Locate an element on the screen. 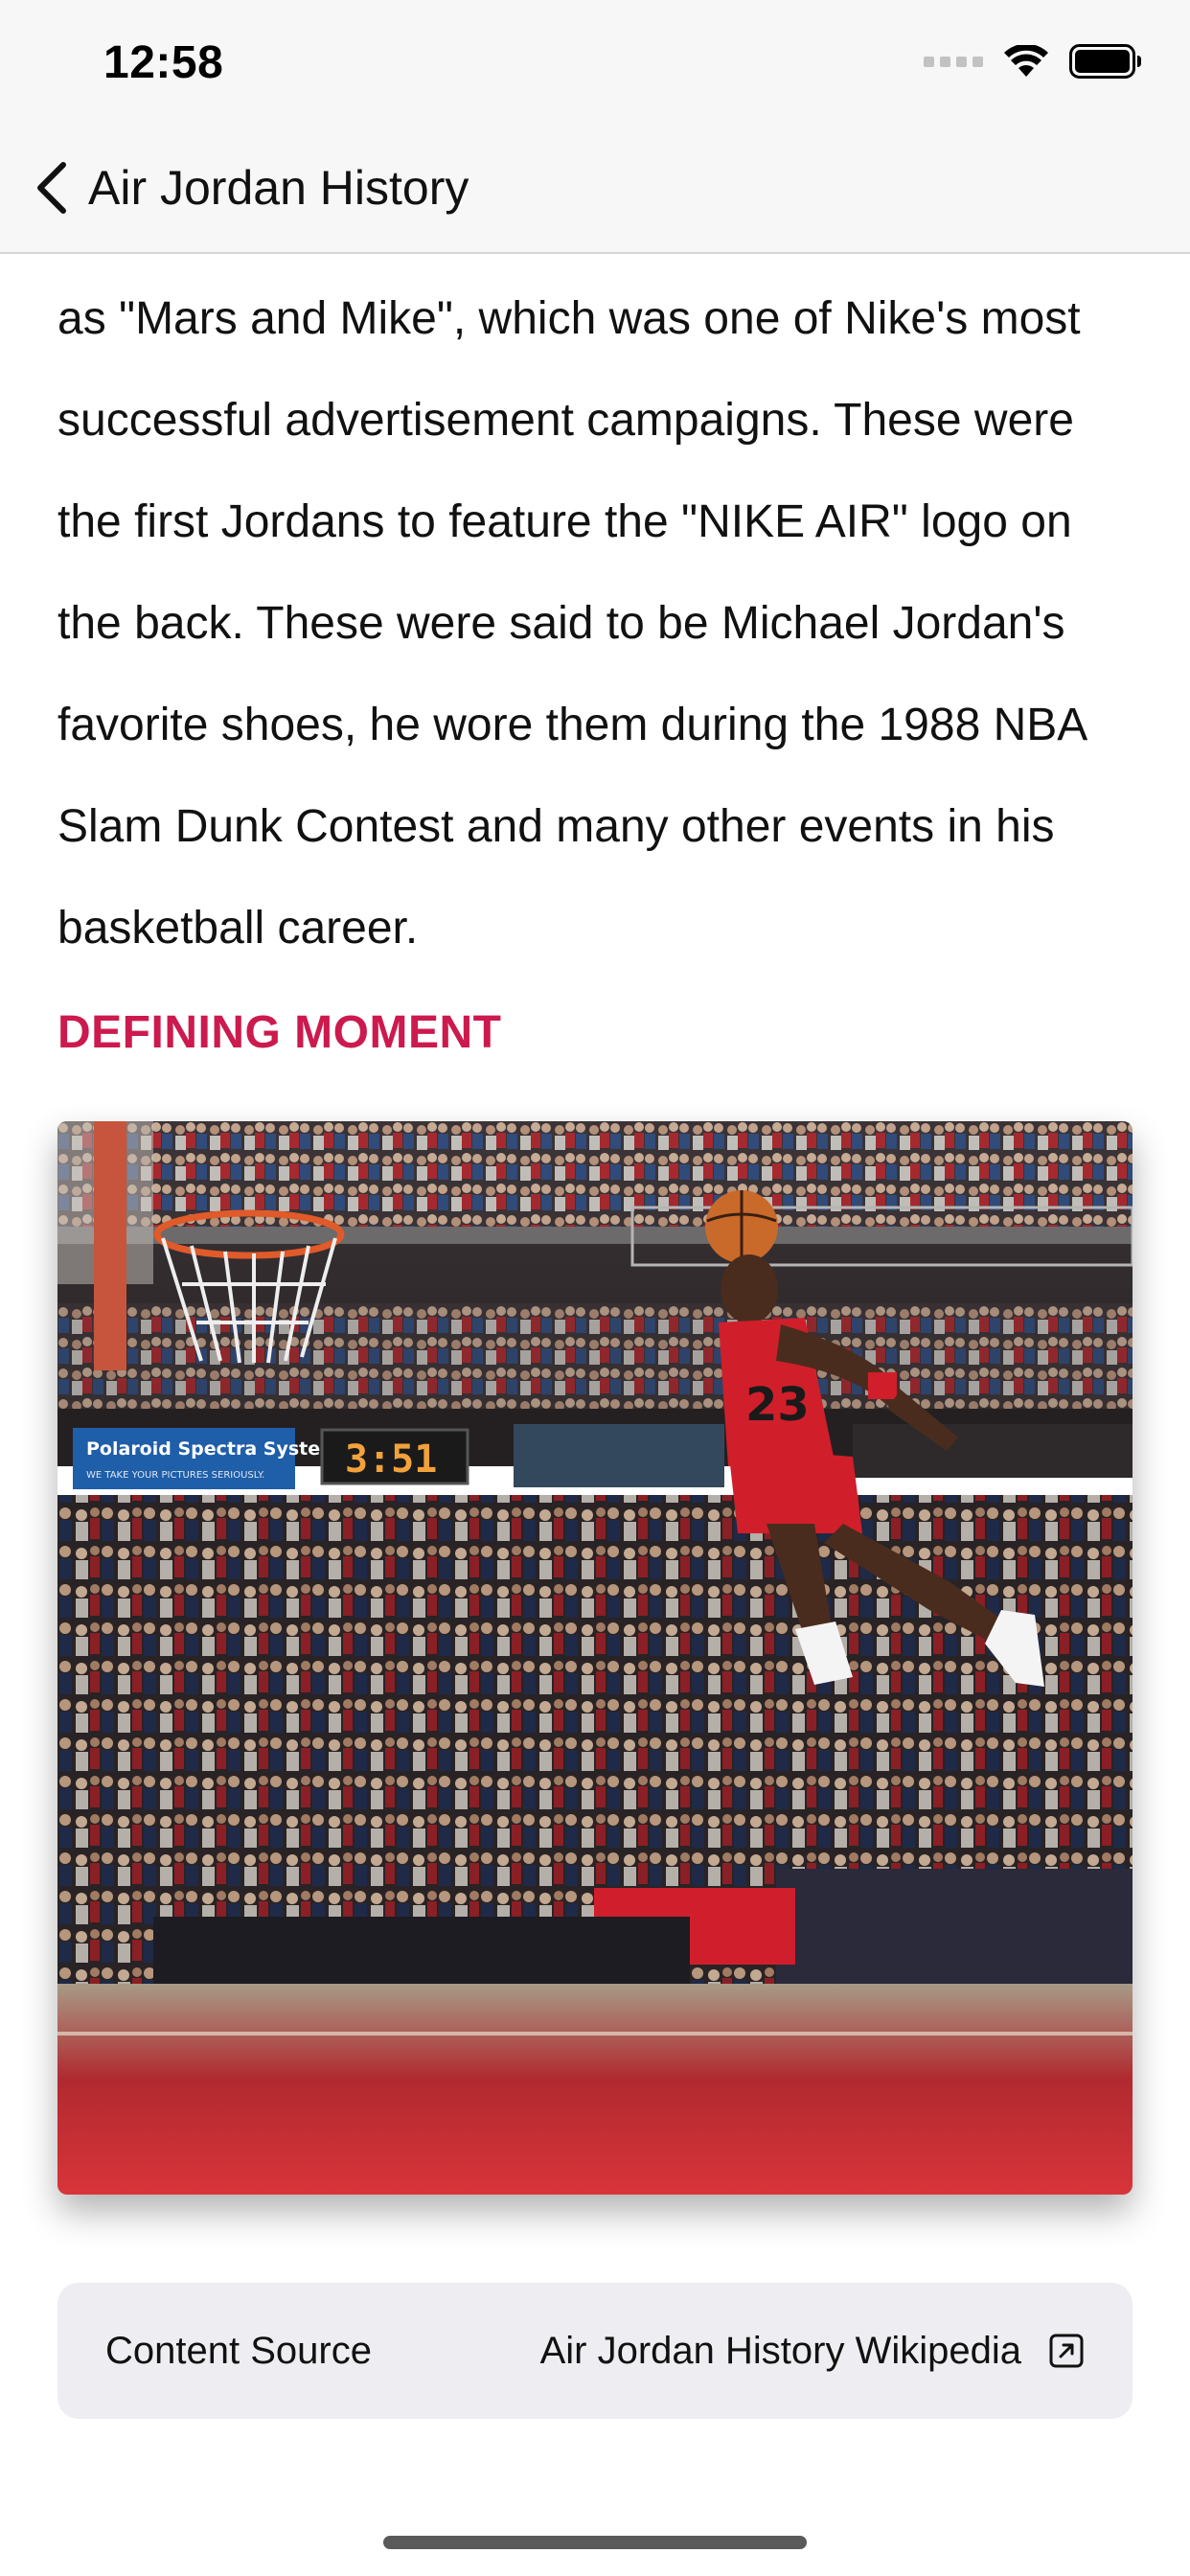 This screenshot has width=1190, height=2576. svg-text: 23 is located at coordinates (778, 1405).